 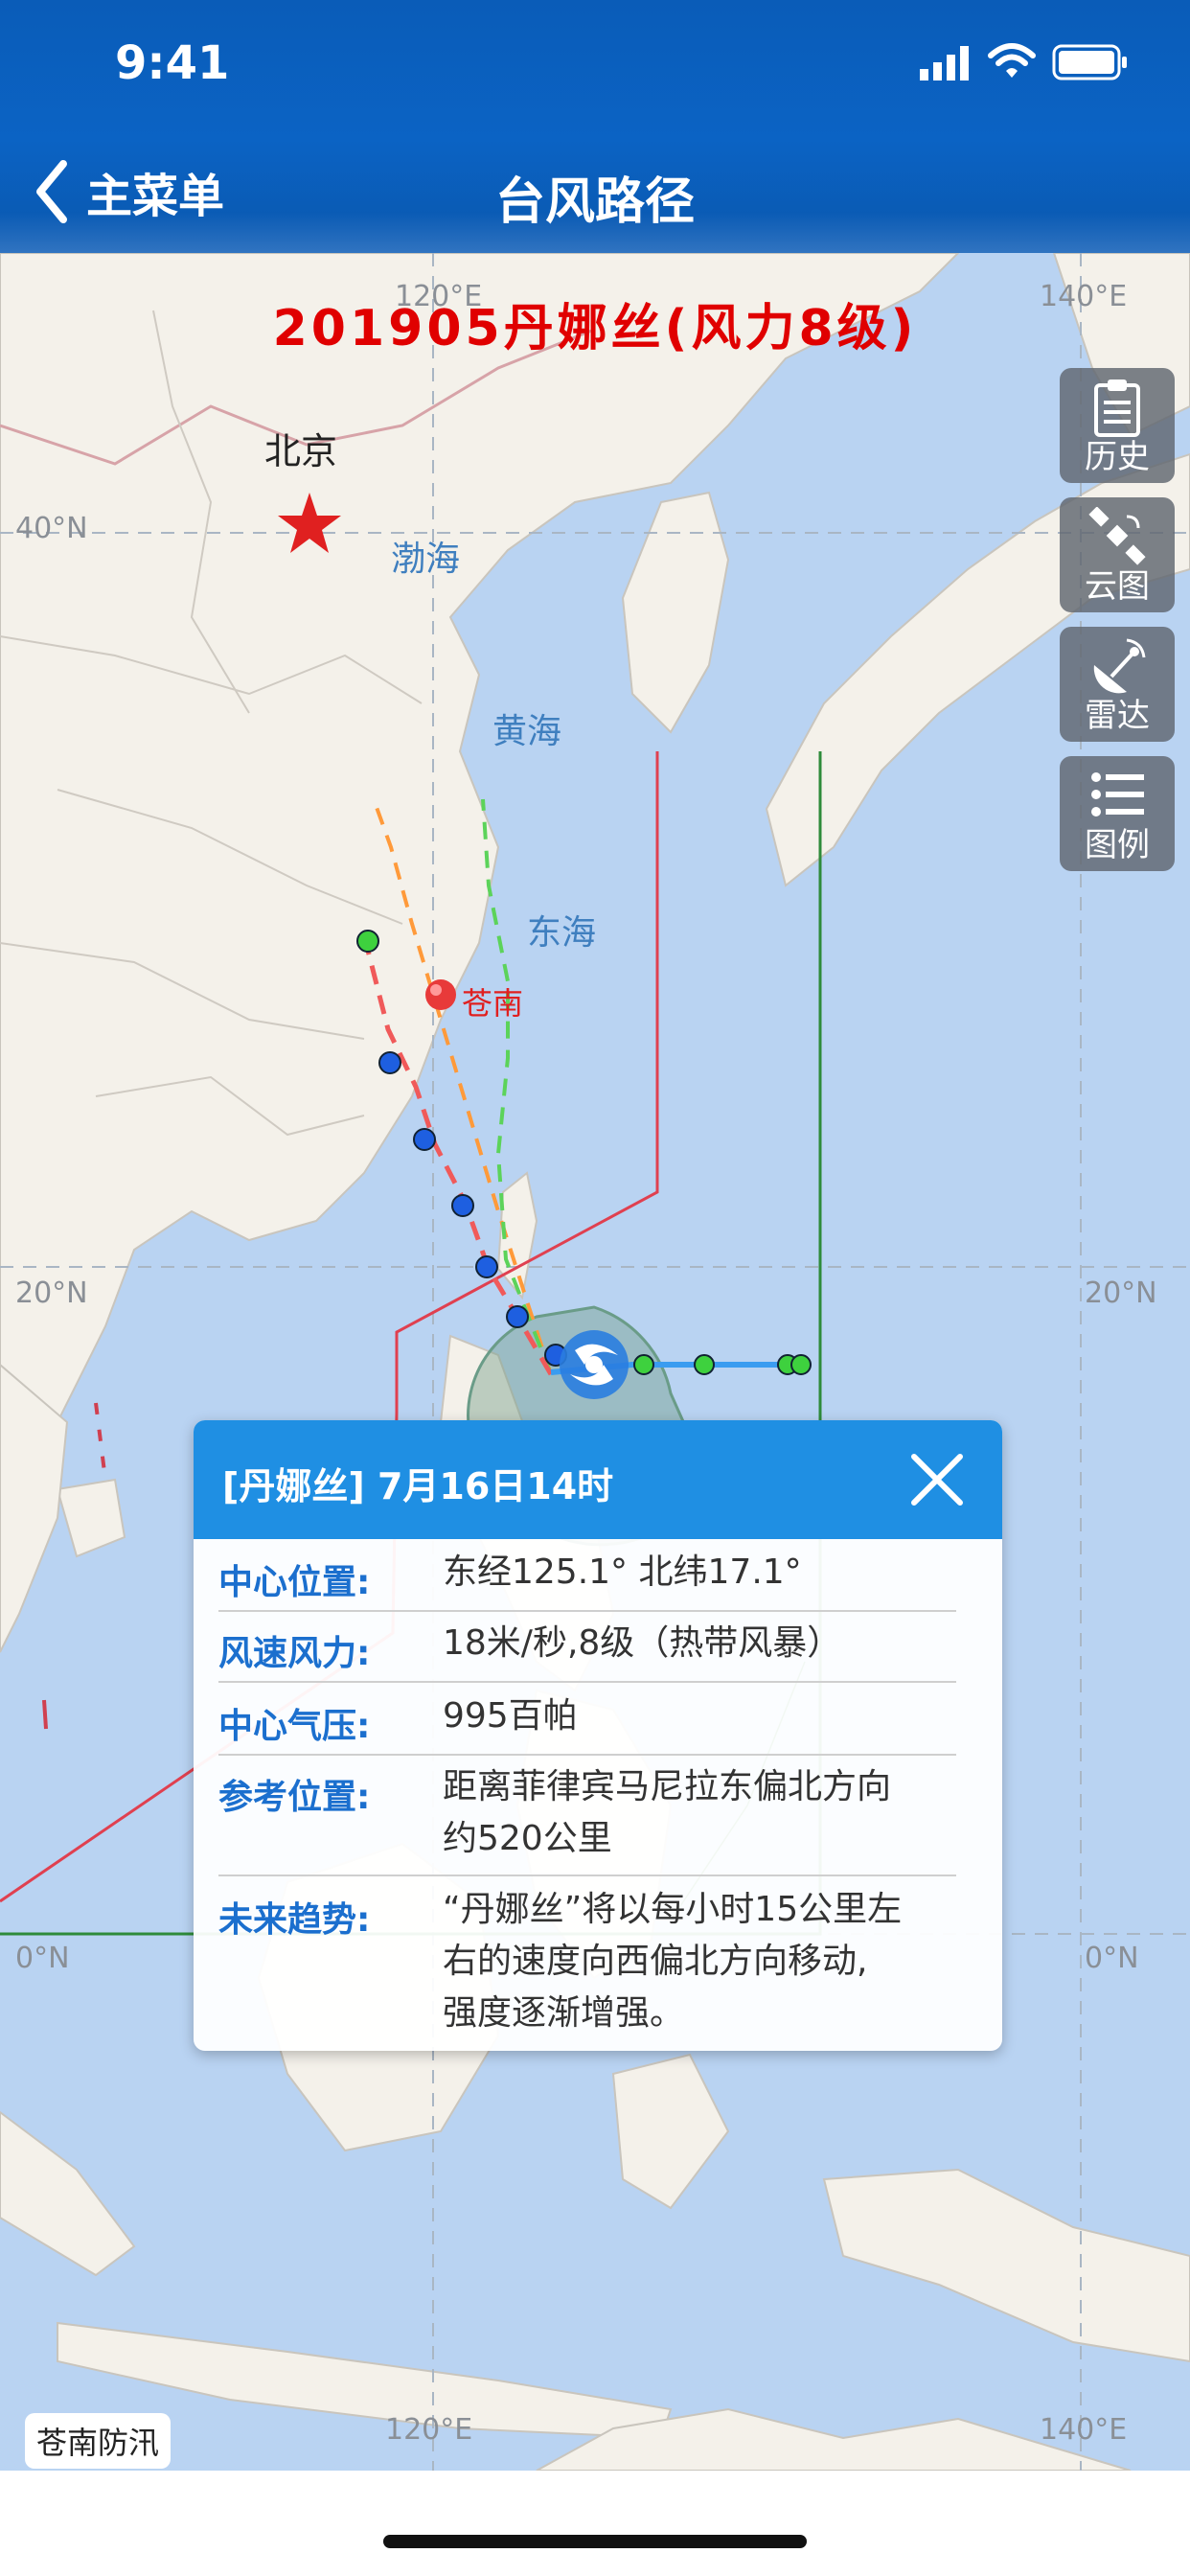 I want to click on legend-button: 图例, so click(x=1118, y=813).